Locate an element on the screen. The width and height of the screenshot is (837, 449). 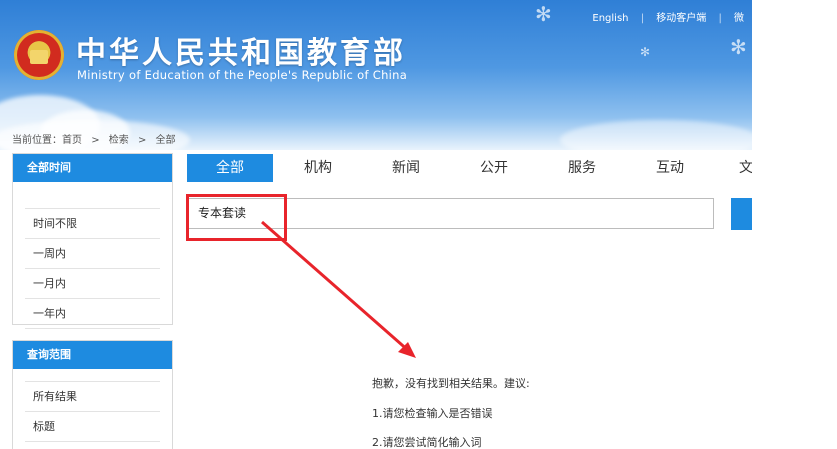
top-links: English | 移动客户端 | 微 is located at coordinates (668, 16).